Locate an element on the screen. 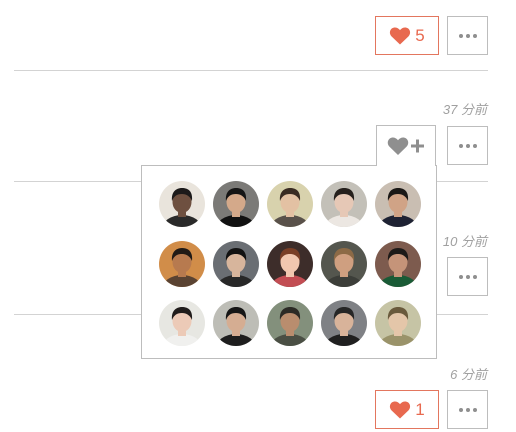 This screenshot has width=516, height=432. comment-timestamp: 6 分前 is located at coordinates (468, 374).